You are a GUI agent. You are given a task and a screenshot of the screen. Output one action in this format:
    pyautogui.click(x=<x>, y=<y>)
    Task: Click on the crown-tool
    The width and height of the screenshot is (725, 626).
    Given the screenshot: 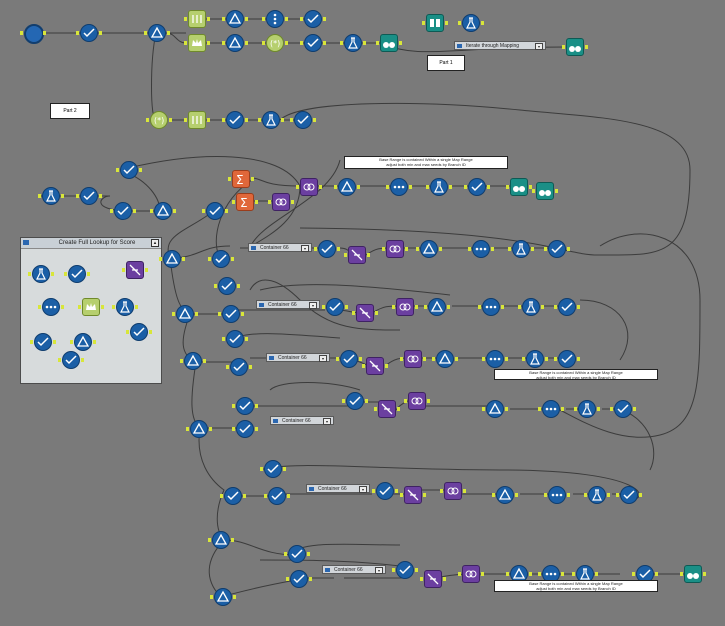 What is the action you would take?
    pyautogui.click(x=91, y=307)
    